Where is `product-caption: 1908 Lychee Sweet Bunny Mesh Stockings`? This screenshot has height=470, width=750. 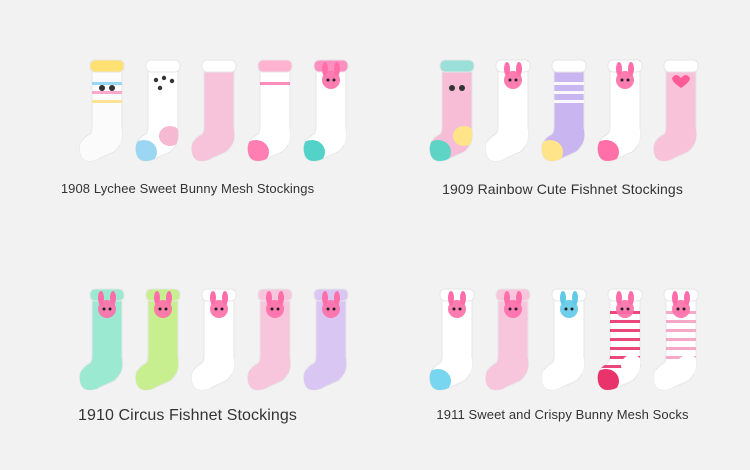
product-caption: 1908 Lychee Sweet Bunny Mesh Stockings is located at coordinates (187, 188).